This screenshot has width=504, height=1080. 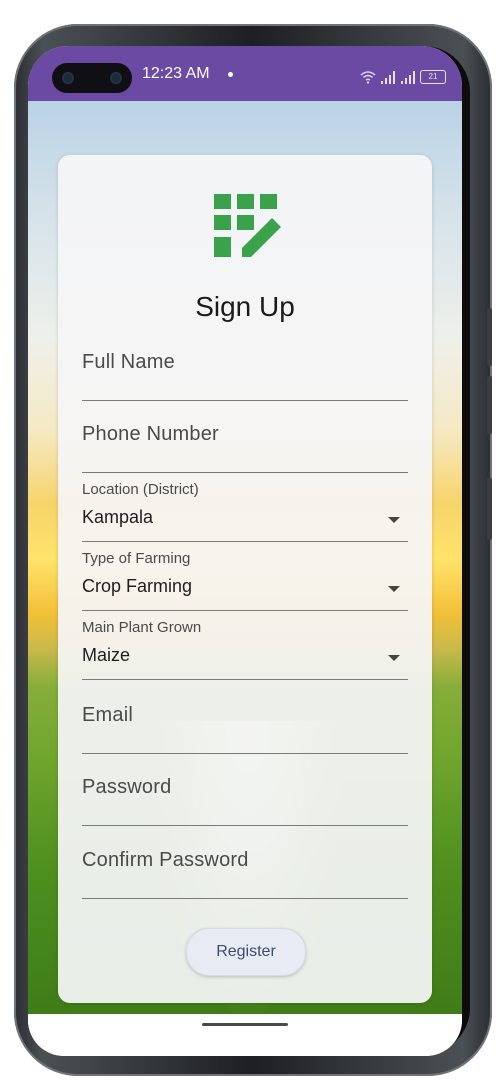 What do you see at coordinates (108, 715) in the screenshot?
I see `email-placeholder: Email` at bounding box center [108, 715].